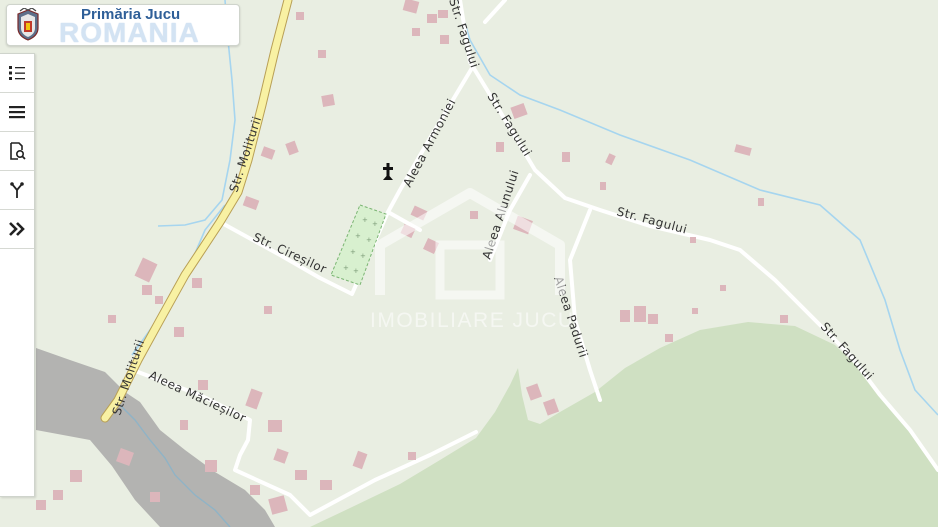 This screenshot has width=938, height=527. I want to click on expand-button, so click(17, 229).